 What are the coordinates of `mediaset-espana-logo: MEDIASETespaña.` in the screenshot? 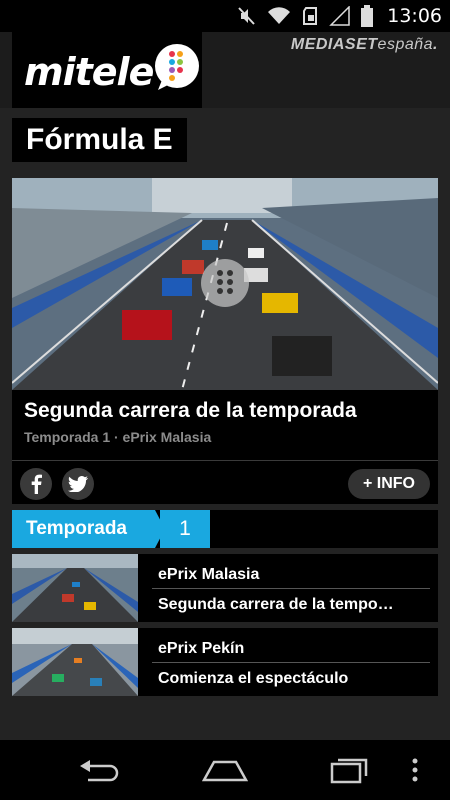 It's located at (364, 44).